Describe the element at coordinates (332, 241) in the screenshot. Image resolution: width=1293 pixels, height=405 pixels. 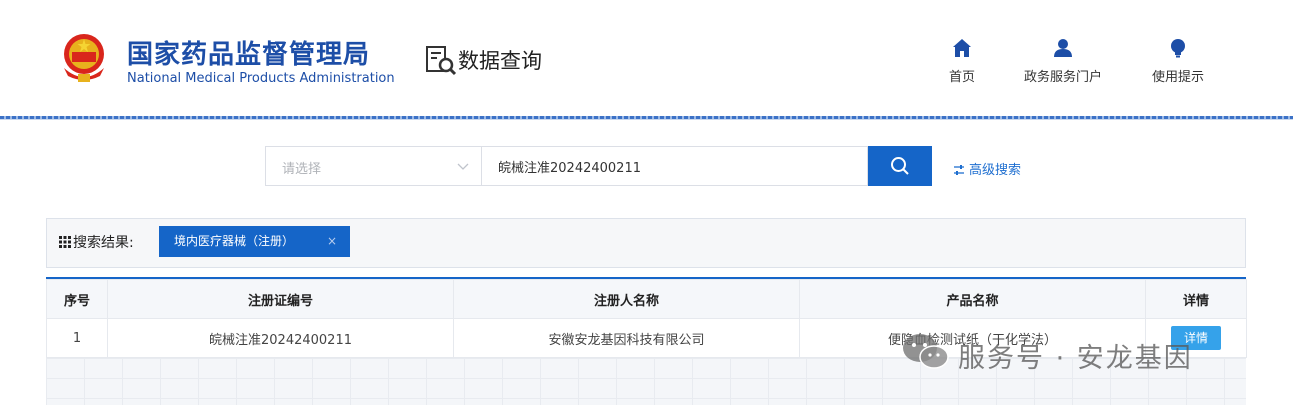
I see `close-icon: ×` at that location.